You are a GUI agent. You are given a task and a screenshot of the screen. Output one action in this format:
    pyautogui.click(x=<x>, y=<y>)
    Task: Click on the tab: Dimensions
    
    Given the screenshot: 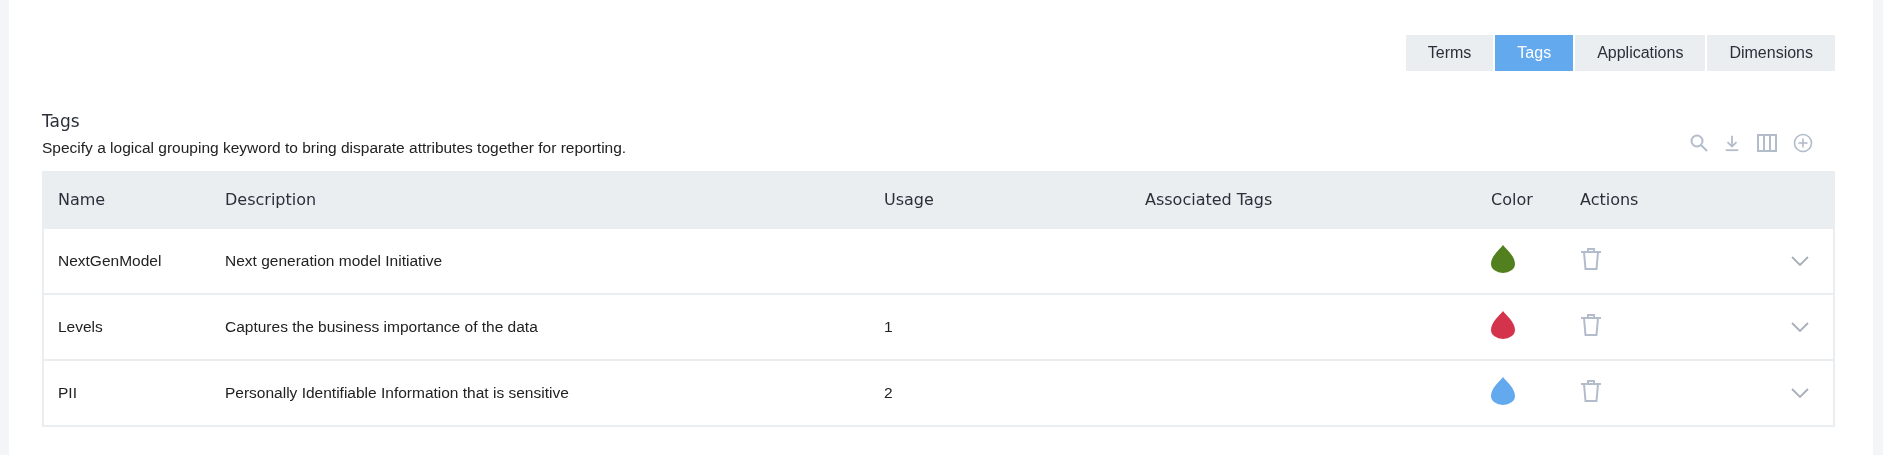 What is the action you would take?
    pyautogui.click(x=1771, y=53)
    